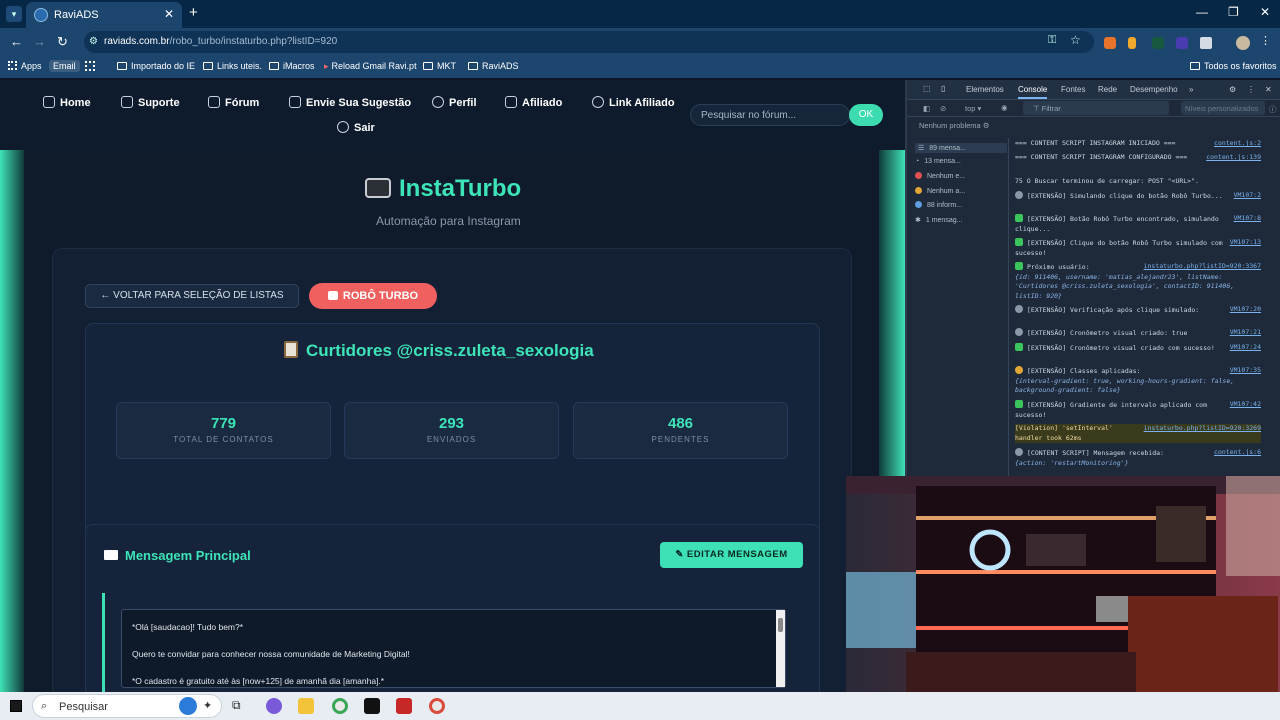 The height and width of the screenshot is (720, 1280). What do you see at coordinates (1154, 89) in the screenshot?
I see `tab-performance: Desempenho` at bounding box center [1154, 89].